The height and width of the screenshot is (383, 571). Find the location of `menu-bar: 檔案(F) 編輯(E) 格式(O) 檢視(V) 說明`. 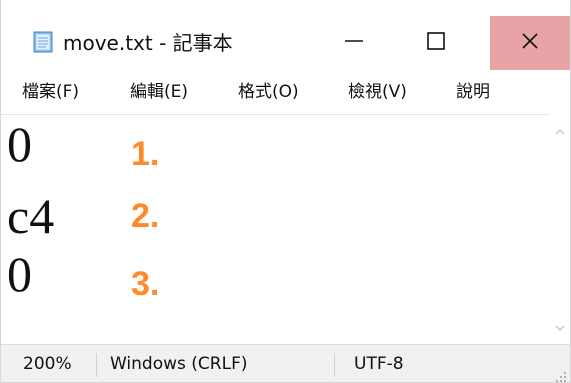

menu-bar: 檔案(F) 編輯(E) 格式(O) 檢視(V) 說明 is located at coordinates (285, 92).